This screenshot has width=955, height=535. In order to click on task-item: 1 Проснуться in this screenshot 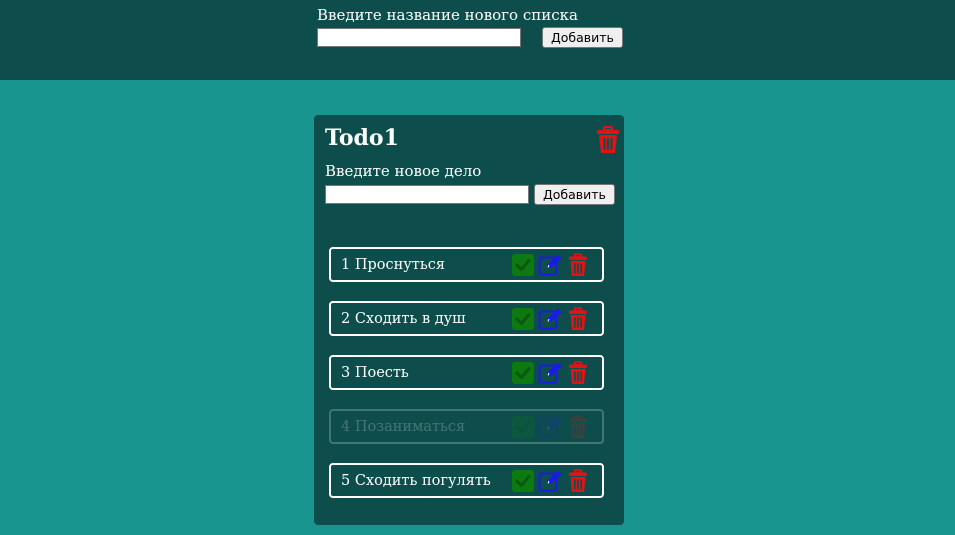, I will do `click(466, 264)`.